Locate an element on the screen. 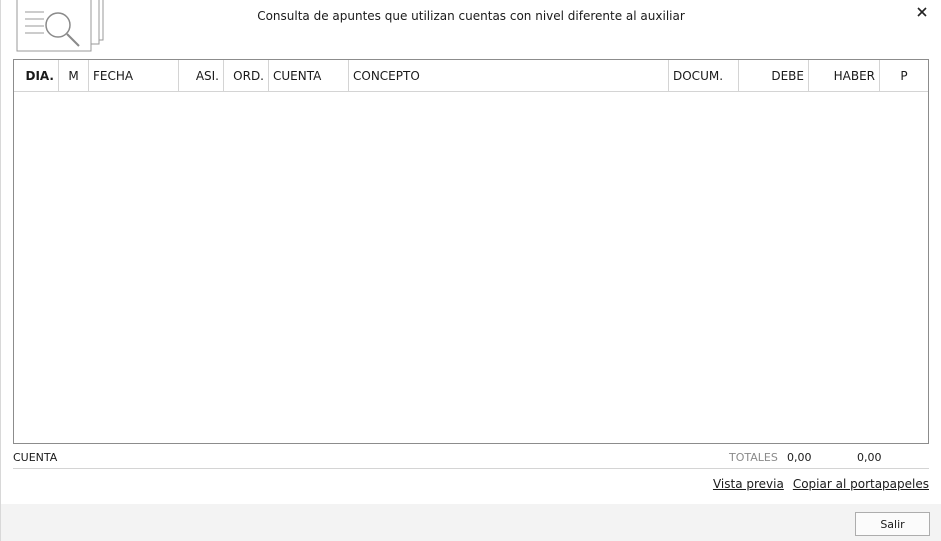 The width and height of the screenshot is (941, 541). column-header-ord: ORD. is located at coordinates (246, 75).